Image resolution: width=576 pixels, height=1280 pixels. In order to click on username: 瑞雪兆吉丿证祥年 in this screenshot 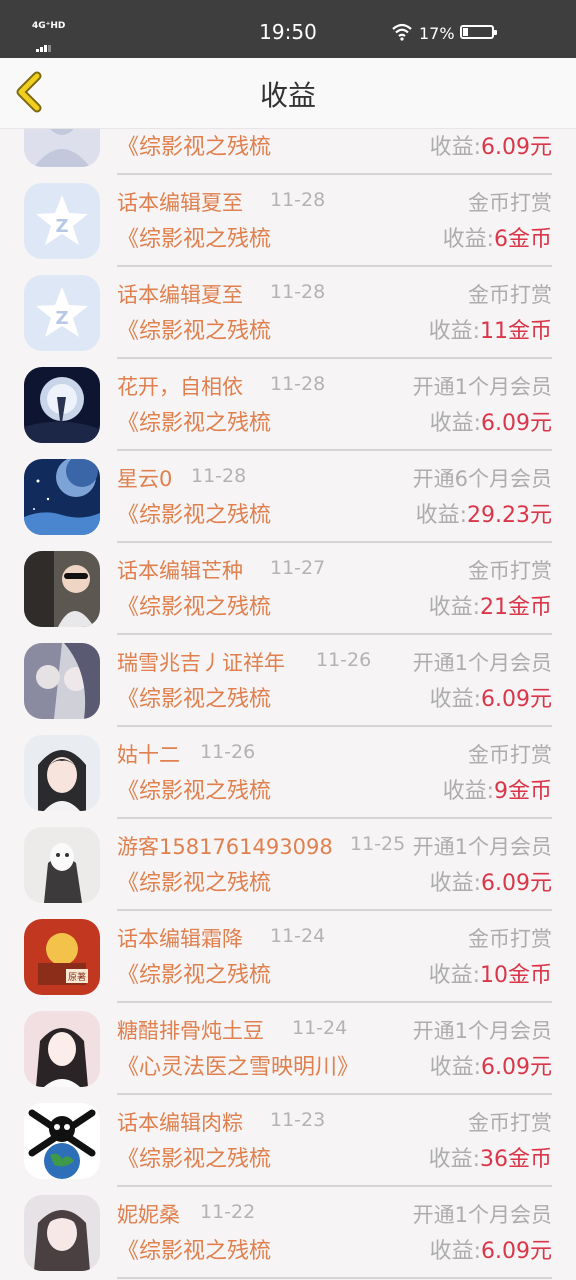, I will do `click(201, 663)`.